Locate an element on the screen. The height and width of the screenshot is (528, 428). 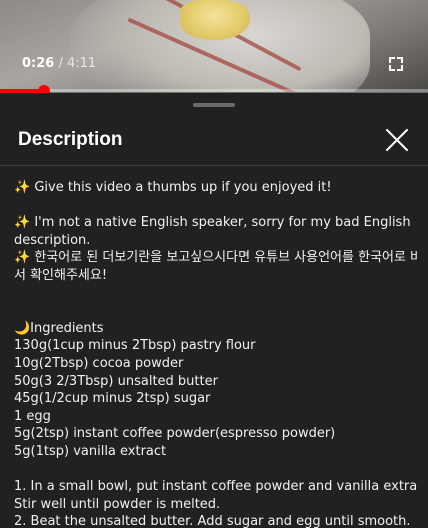
step-line: Stir well until powder is melted. is located at coordinates (117, 504).